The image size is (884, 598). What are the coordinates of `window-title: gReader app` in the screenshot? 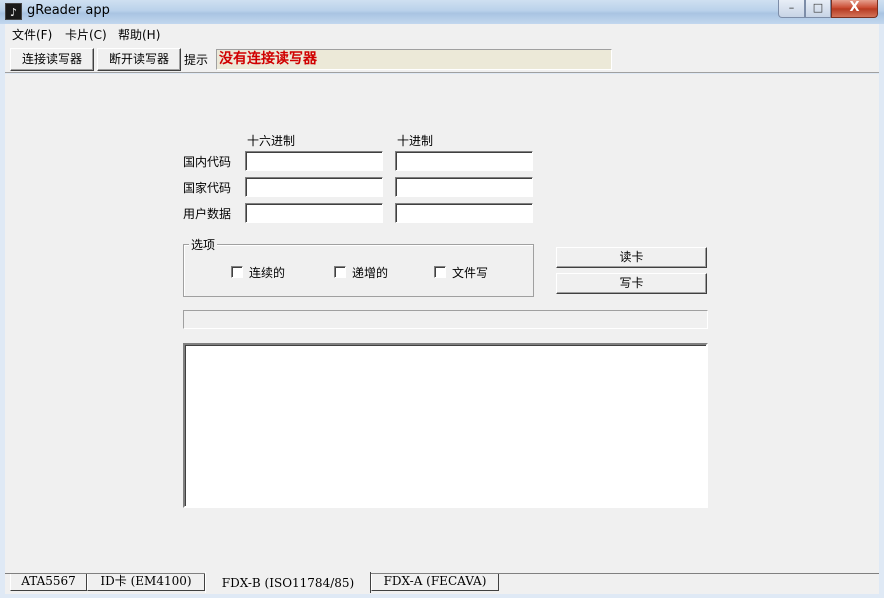 It's located at (68, 10).